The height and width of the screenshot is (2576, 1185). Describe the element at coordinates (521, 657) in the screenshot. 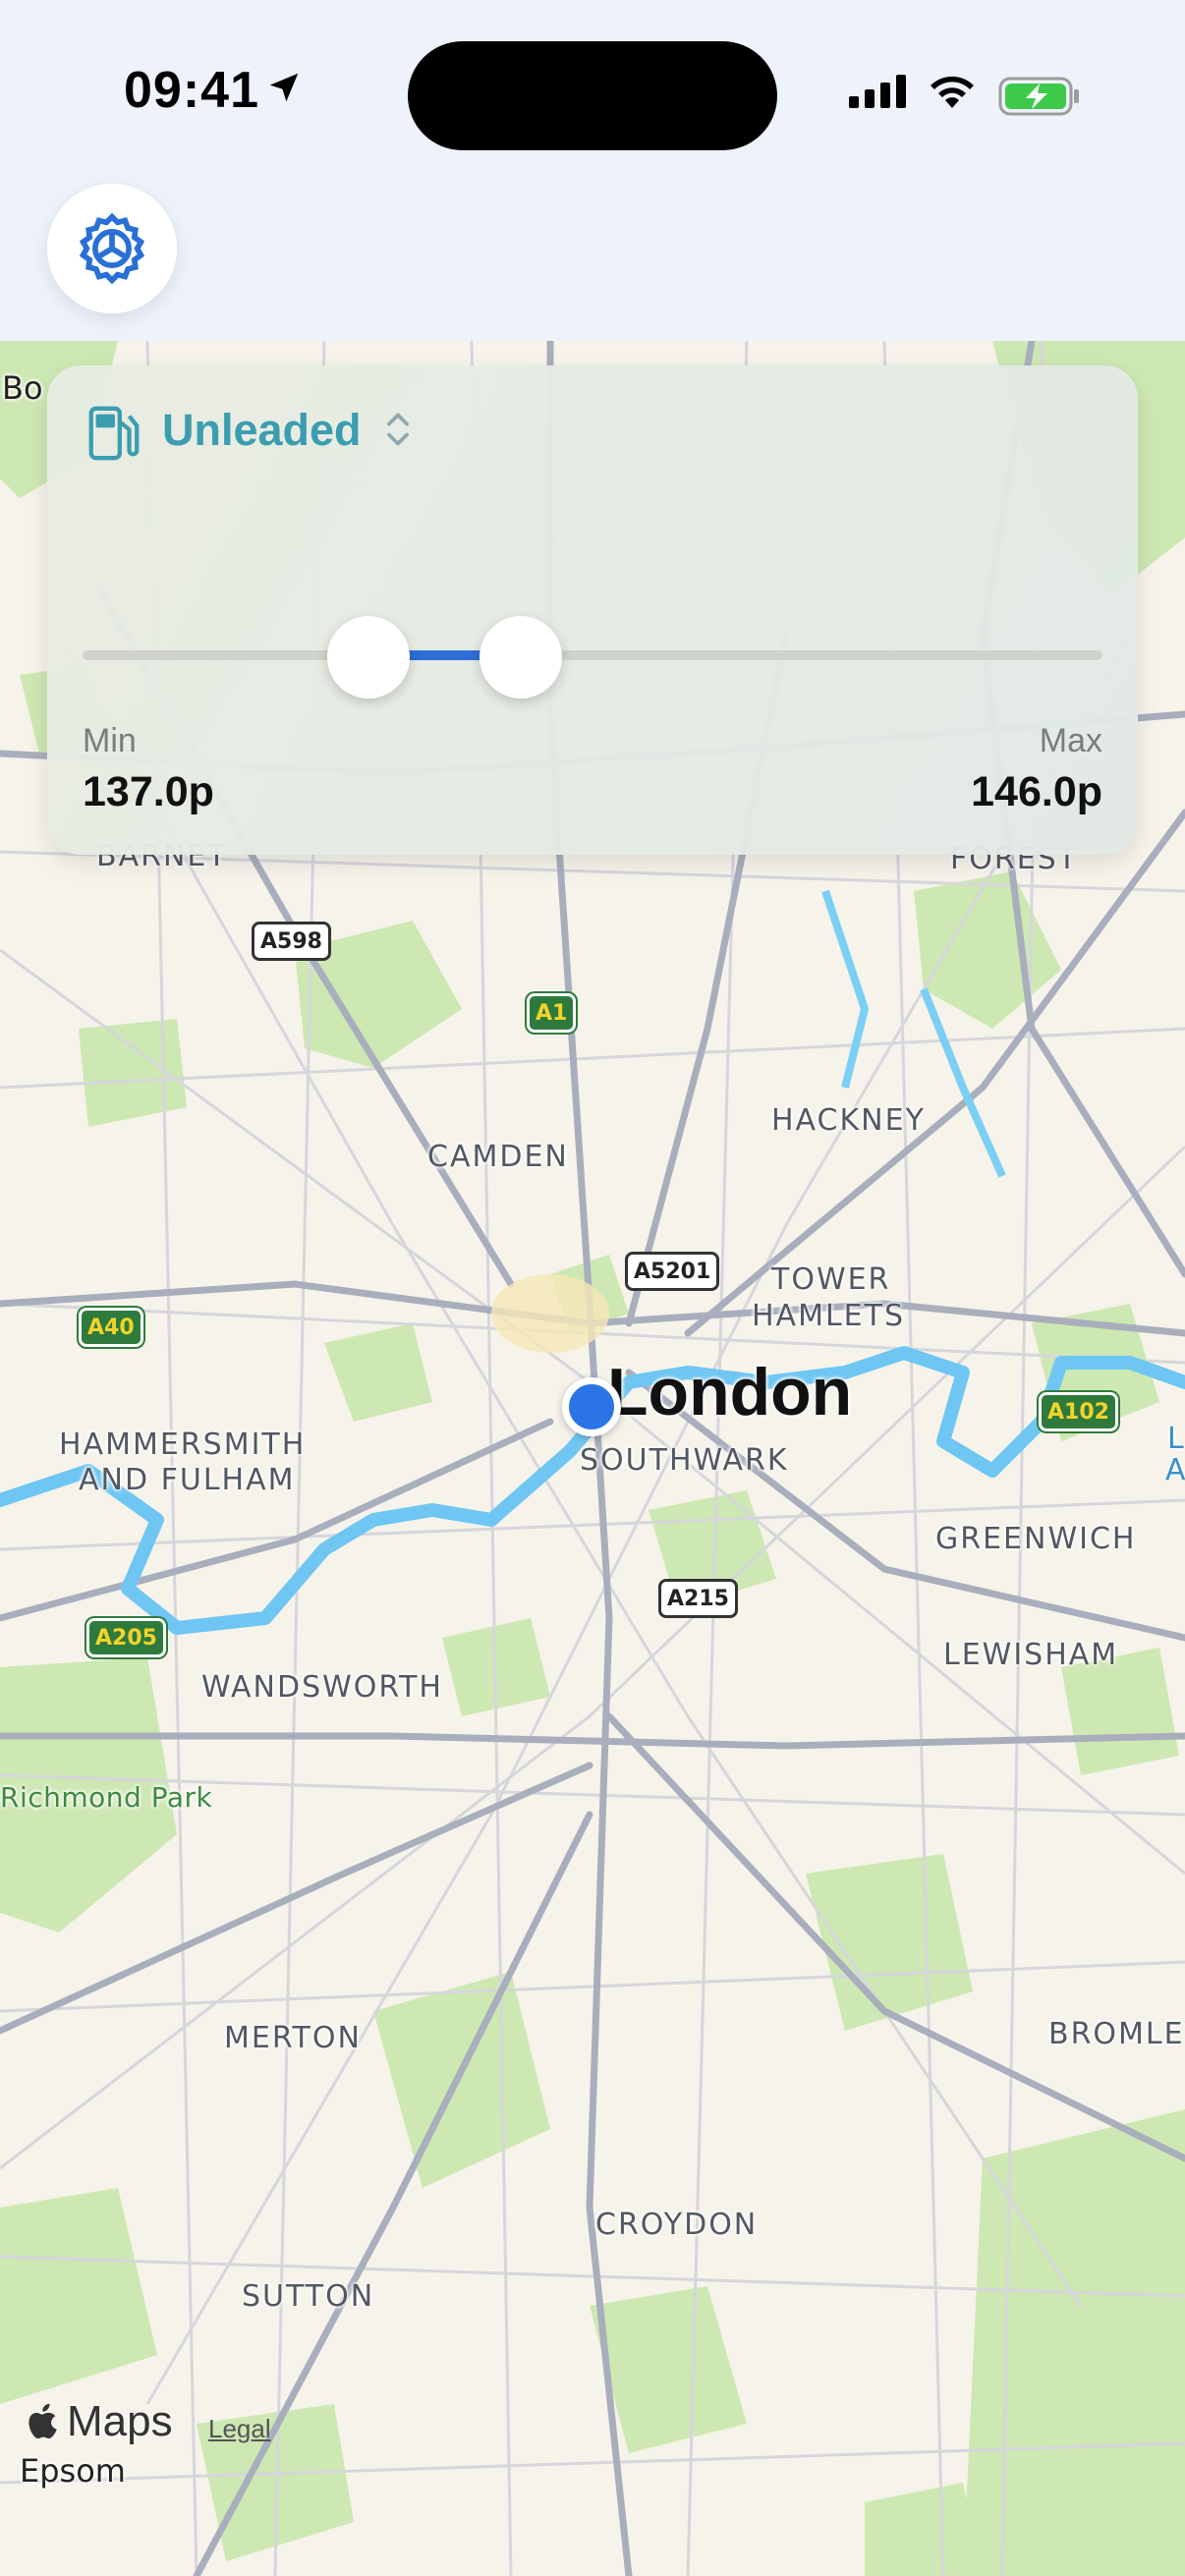

I see `max-price-handle` at that location.